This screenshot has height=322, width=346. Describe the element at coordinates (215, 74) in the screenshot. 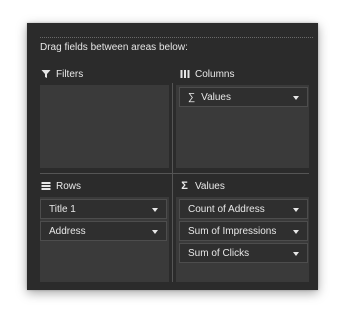

I see `columns-area-label: Columns` at that location.